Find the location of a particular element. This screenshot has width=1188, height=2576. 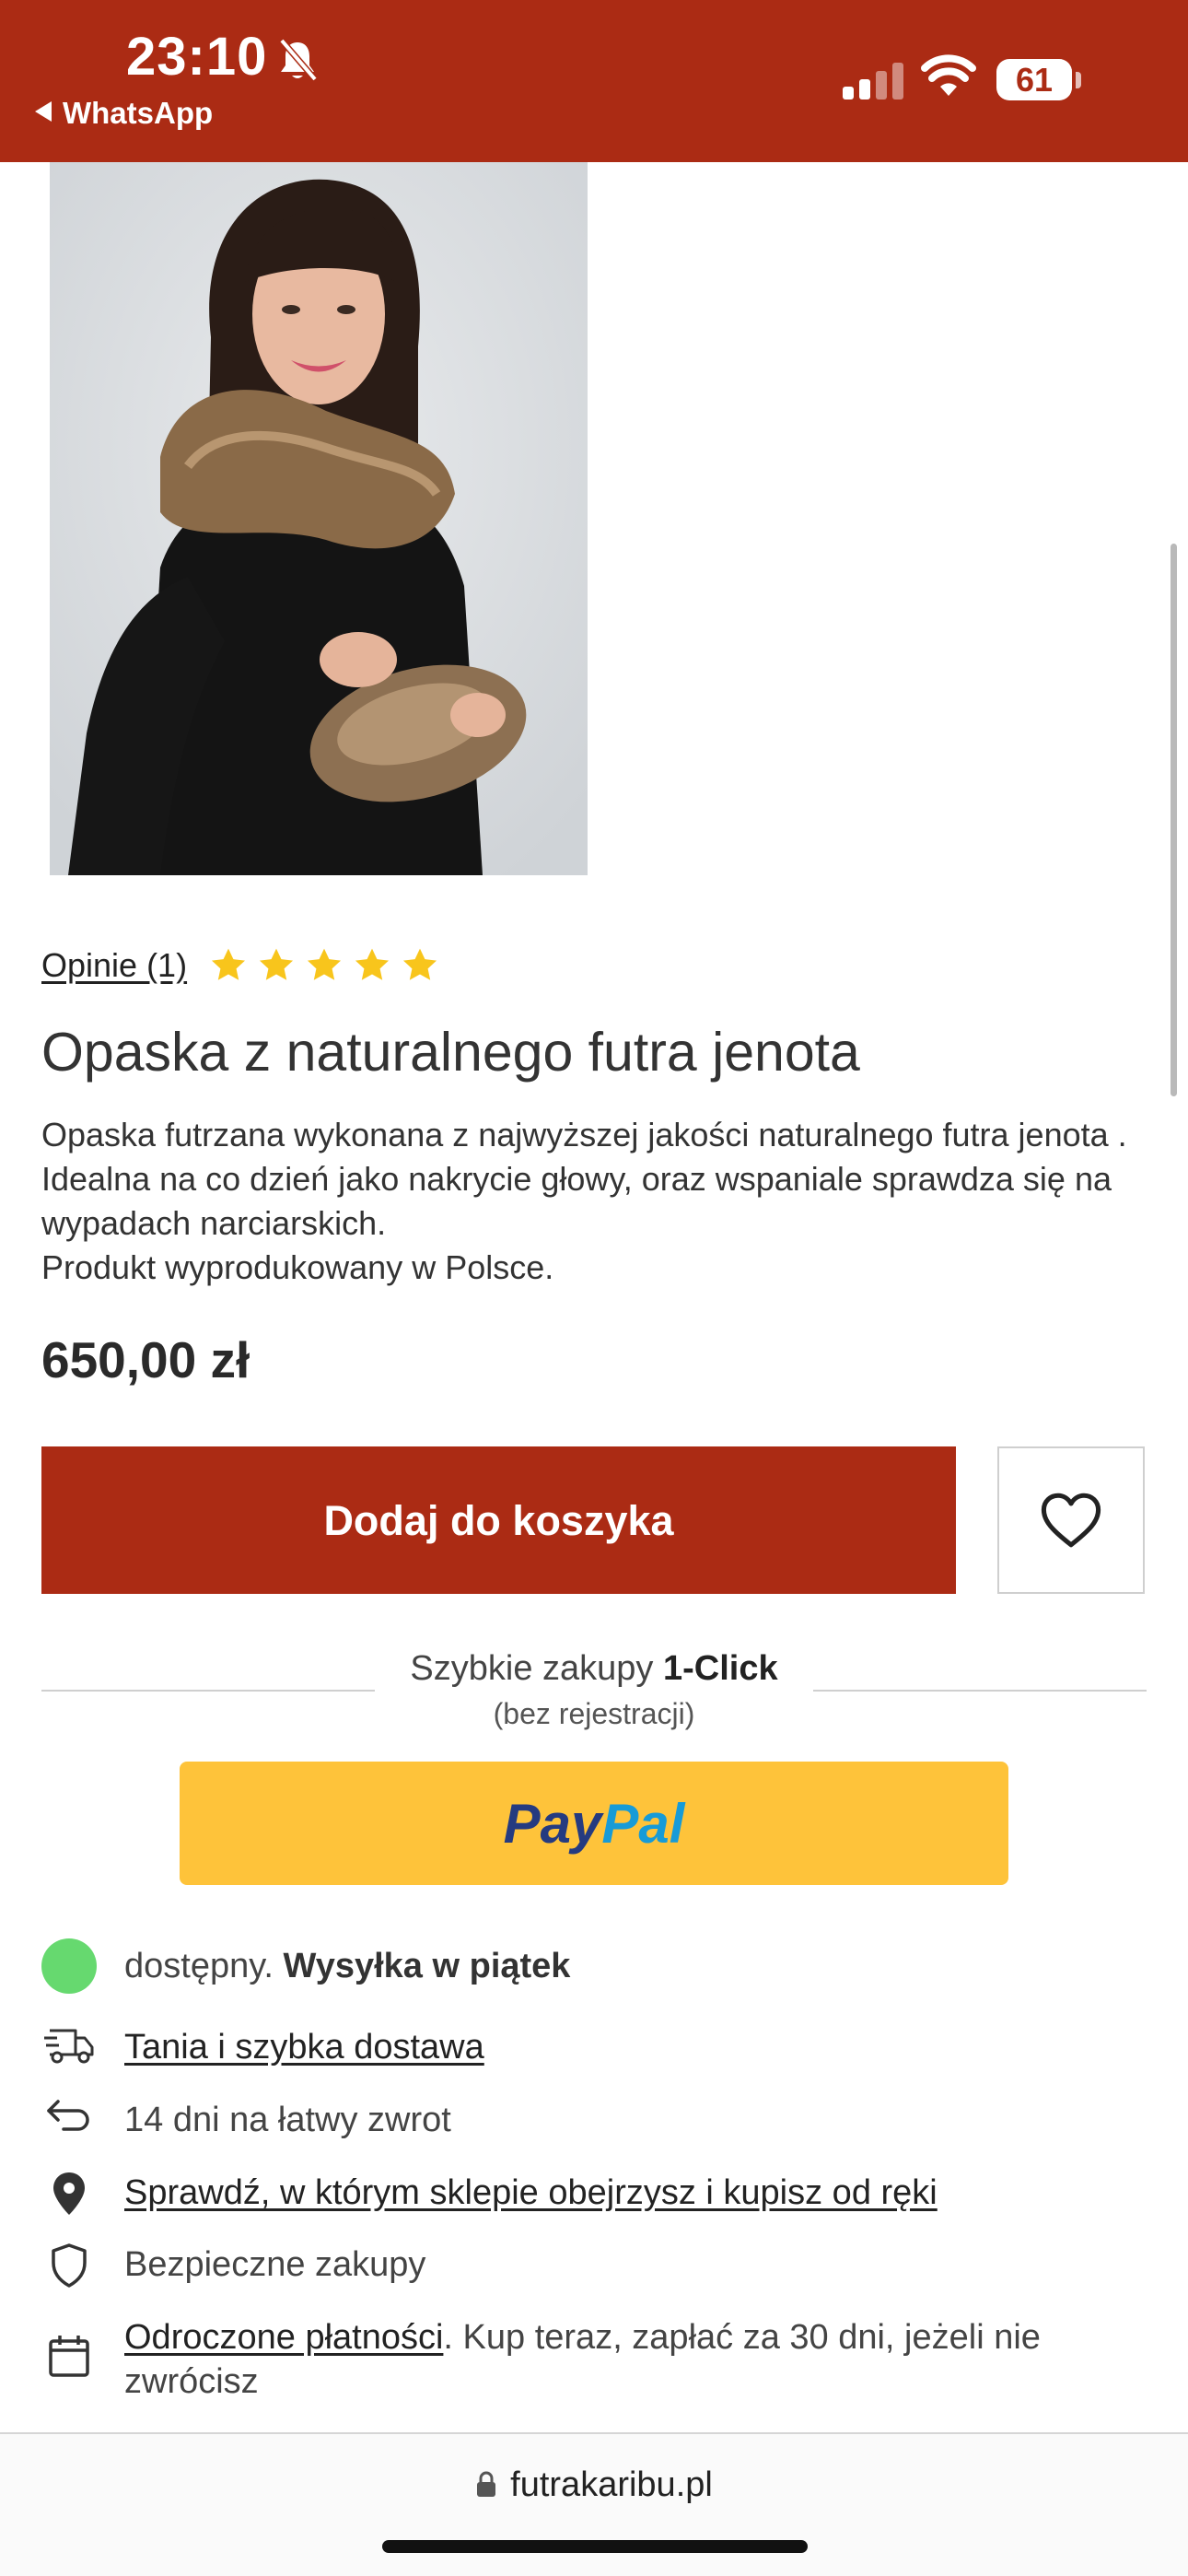

secure-text: Bezpieczne zakupy is located at coordinates (275, 2264).